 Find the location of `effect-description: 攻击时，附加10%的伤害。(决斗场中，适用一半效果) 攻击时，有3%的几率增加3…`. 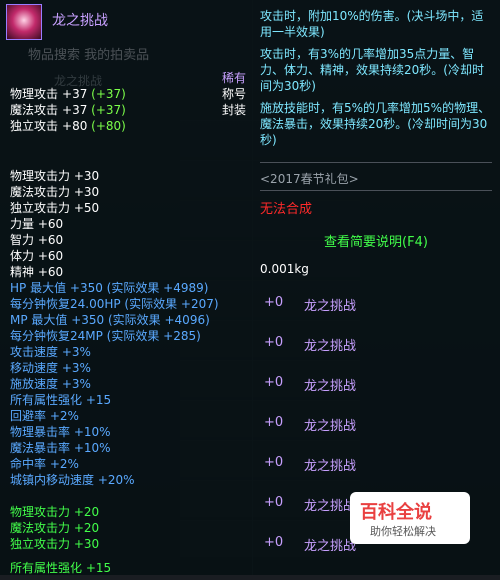

effect-description: 攻击时，附加10%的伤害。(决斗场中，适用一半效果) 攻击时，有3%的几率增加3… is located at coordinates (376, 78).